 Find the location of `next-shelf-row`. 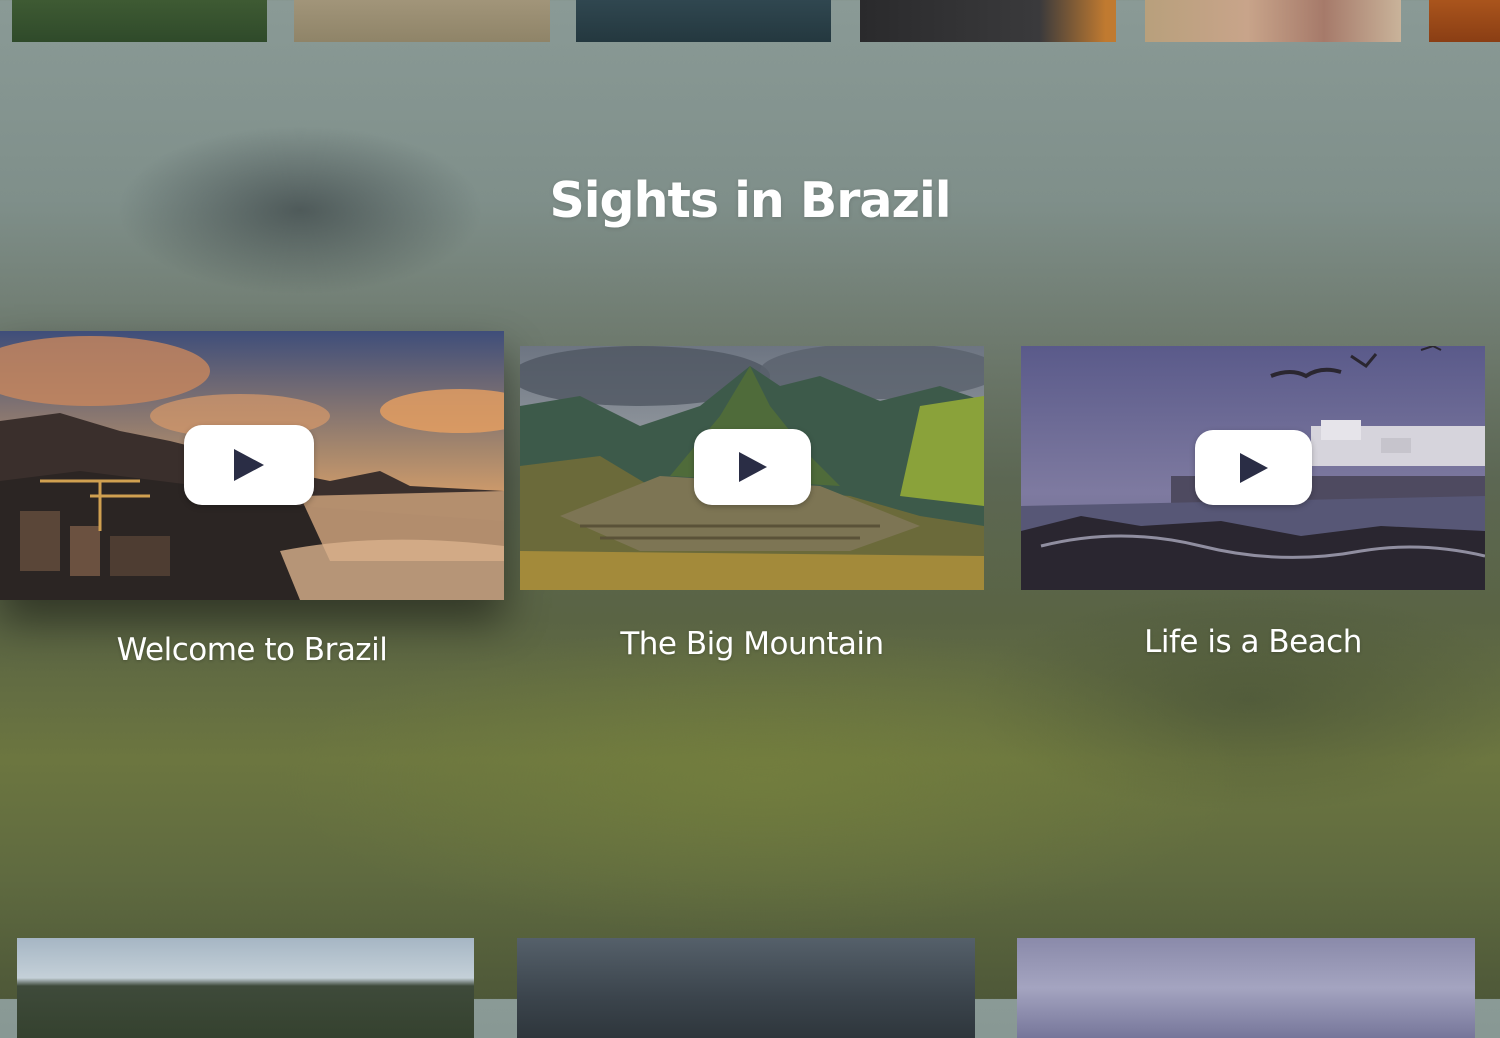

next-shelf-row is located at coordinates (750, 988).